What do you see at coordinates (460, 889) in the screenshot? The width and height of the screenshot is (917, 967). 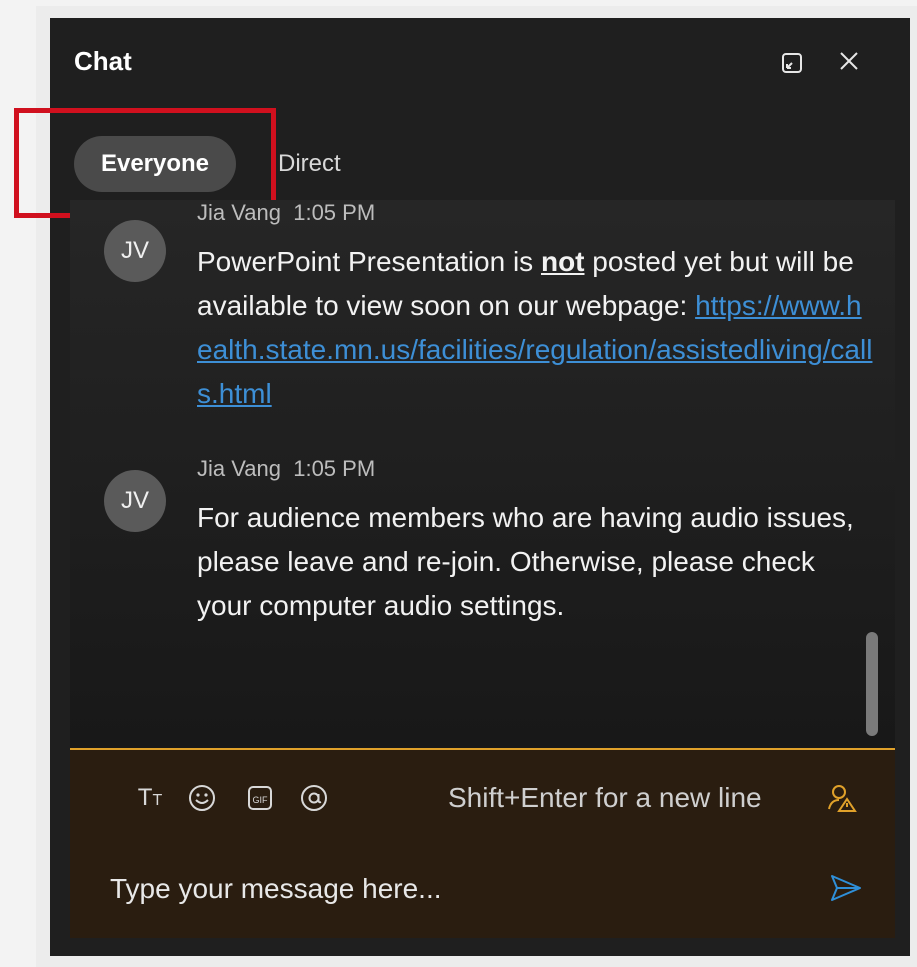 I see `message-input` at bounding box center [460, 889].